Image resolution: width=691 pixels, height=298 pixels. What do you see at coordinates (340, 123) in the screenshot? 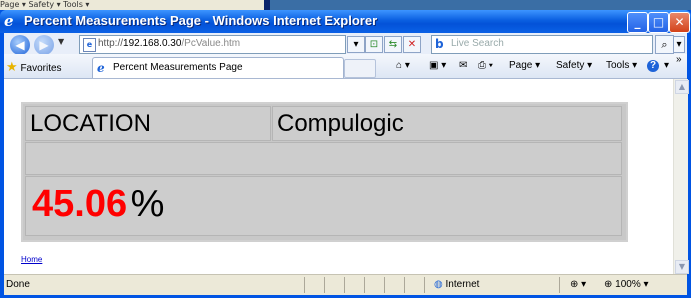
I see `location-value: Compulogic` at bounding box center [340, 123].